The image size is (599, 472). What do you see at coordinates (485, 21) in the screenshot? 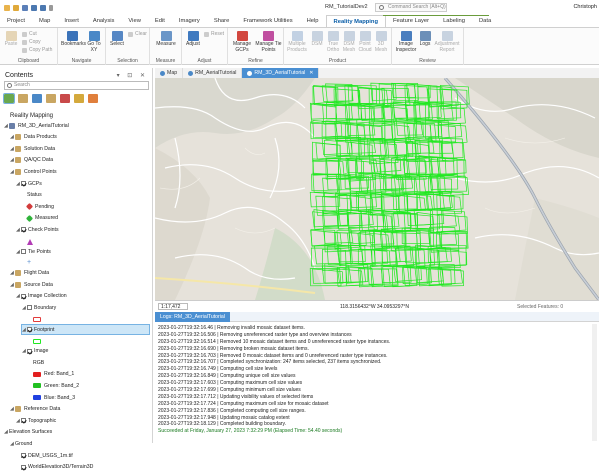
I see `ribbon-tab-data: Data` at bounding box center [485, 21].